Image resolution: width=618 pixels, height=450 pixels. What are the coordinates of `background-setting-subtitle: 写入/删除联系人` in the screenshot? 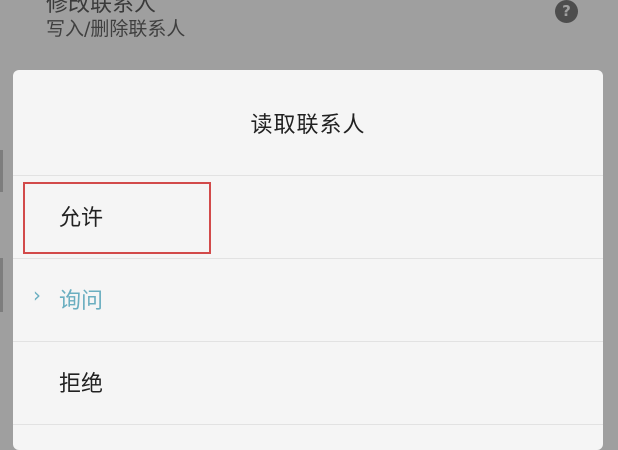 It's located at (116, 29).